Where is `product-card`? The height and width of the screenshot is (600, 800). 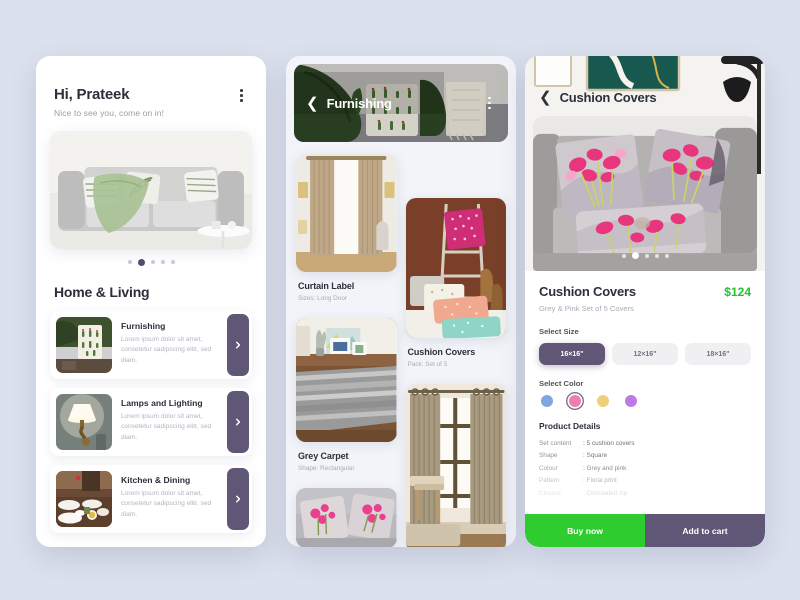
product-card is located at coordinates (346, 517).